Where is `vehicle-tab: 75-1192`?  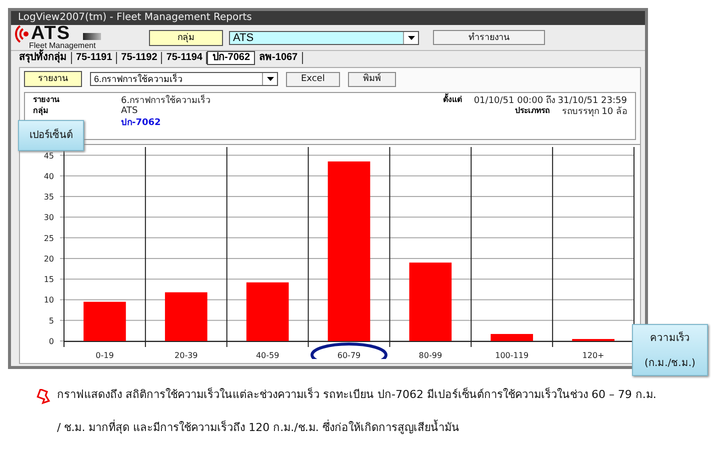
vehicle-tab: 75-1192 is located at coordinates (139, 58).